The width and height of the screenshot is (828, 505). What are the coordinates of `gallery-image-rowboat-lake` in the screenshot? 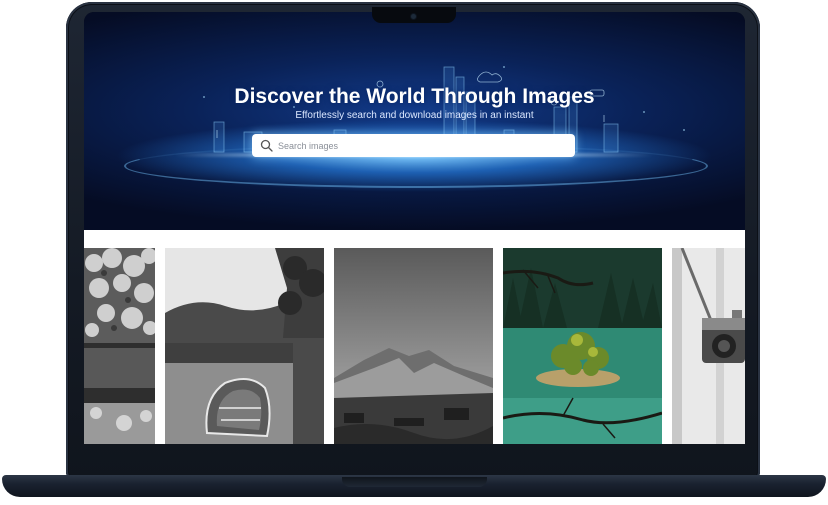 It's located at (244, 346).